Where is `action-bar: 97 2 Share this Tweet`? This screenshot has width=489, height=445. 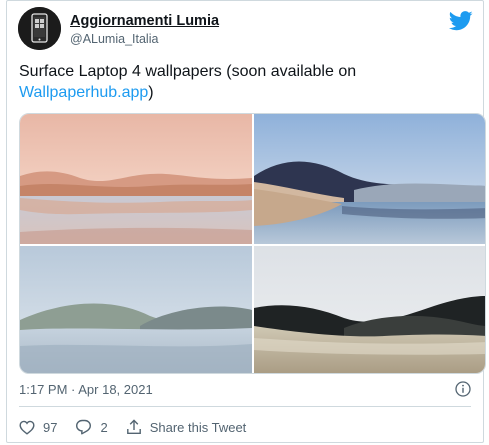 action-bar: 97 2 Share this Tweet is located at coordinates (141, 427).